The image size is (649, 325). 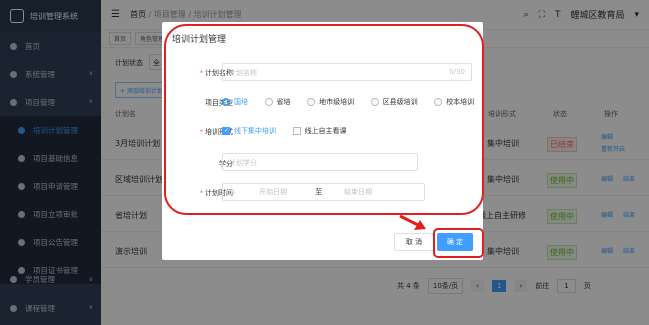 What do you see at coordinates (412, 222) in the screenshot?
I see `red-arrow-icon` at bounding box center [412, 222].